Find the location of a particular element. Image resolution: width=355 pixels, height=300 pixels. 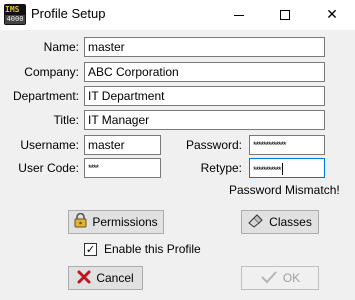

text-caret is located at coordinates (282, 169).